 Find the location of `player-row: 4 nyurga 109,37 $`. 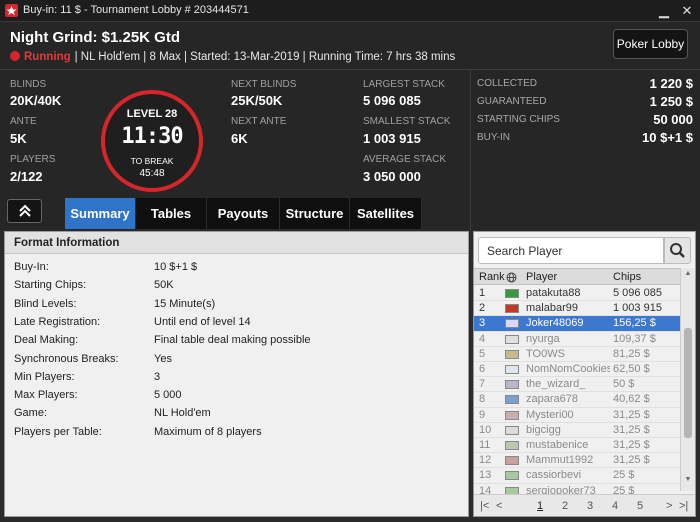

player-row: 4 nyurga 109,37 $ is located at coordinates (577, 339).